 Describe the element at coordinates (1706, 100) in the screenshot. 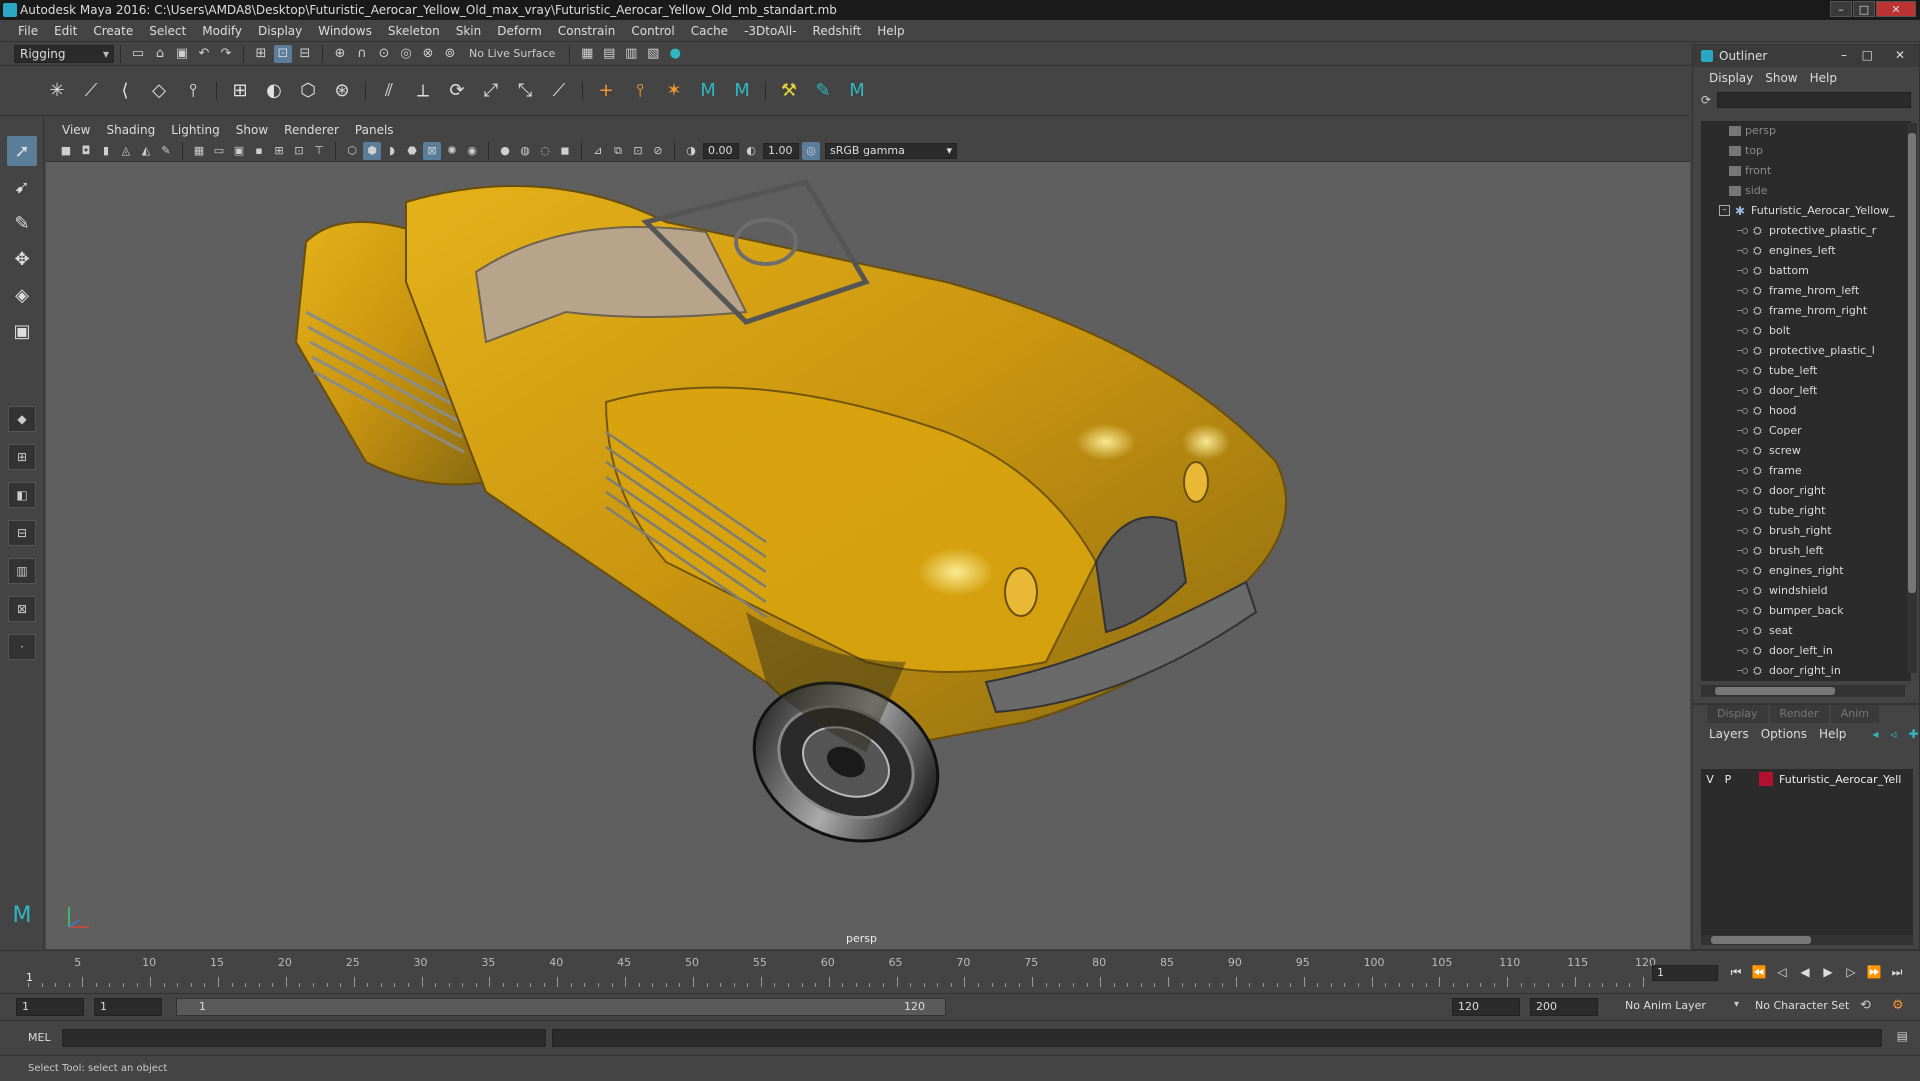

I see `refresh-icon: ⟳` at that location.